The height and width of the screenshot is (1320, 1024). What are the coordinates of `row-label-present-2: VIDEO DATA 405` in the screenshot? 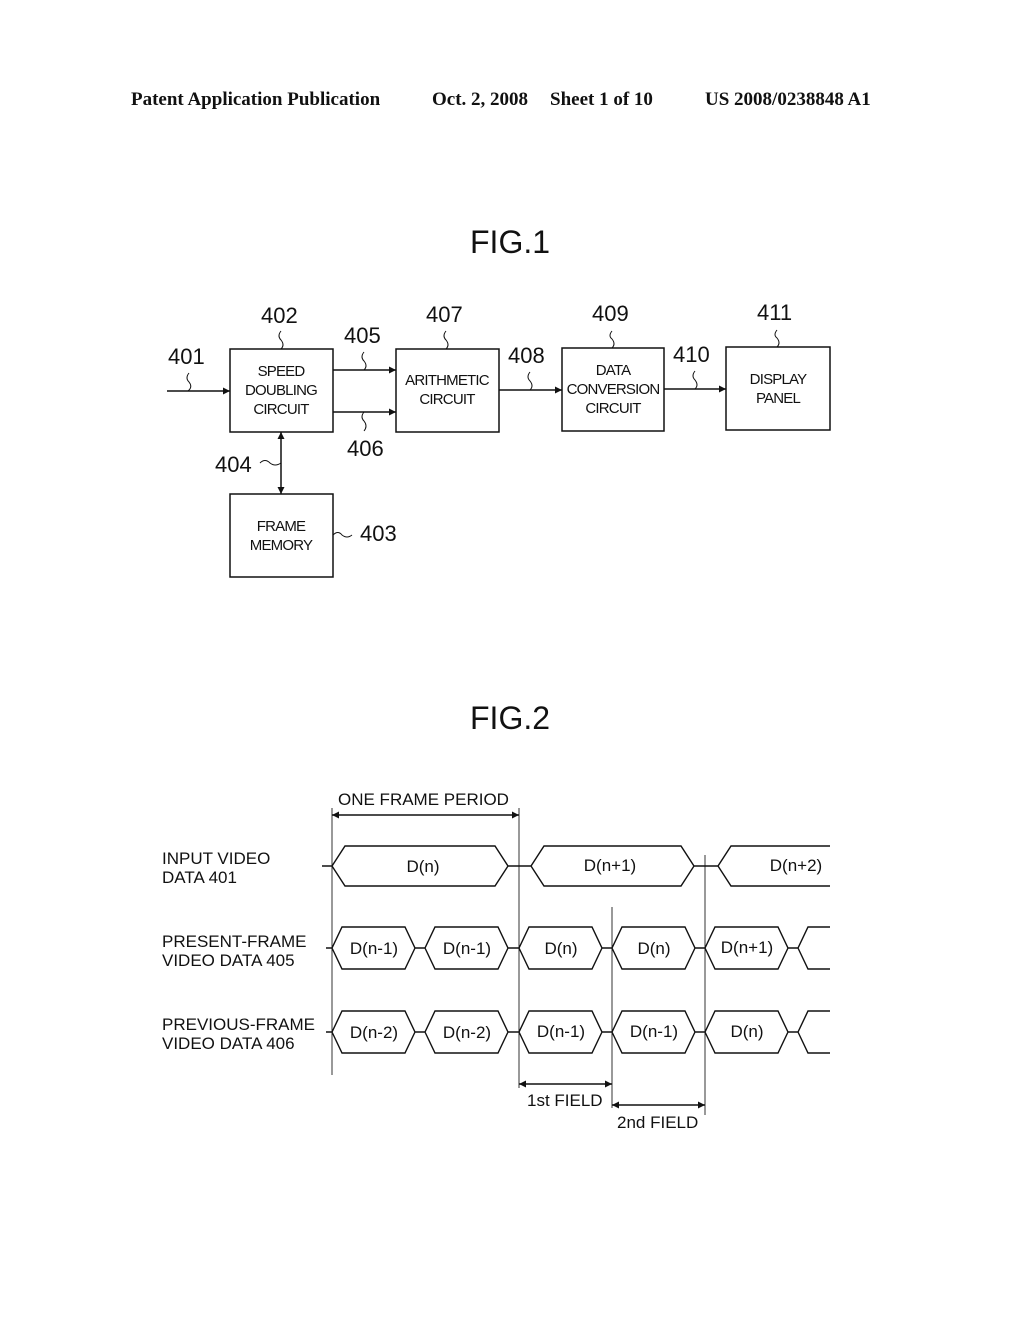 It's located at (228, 960).